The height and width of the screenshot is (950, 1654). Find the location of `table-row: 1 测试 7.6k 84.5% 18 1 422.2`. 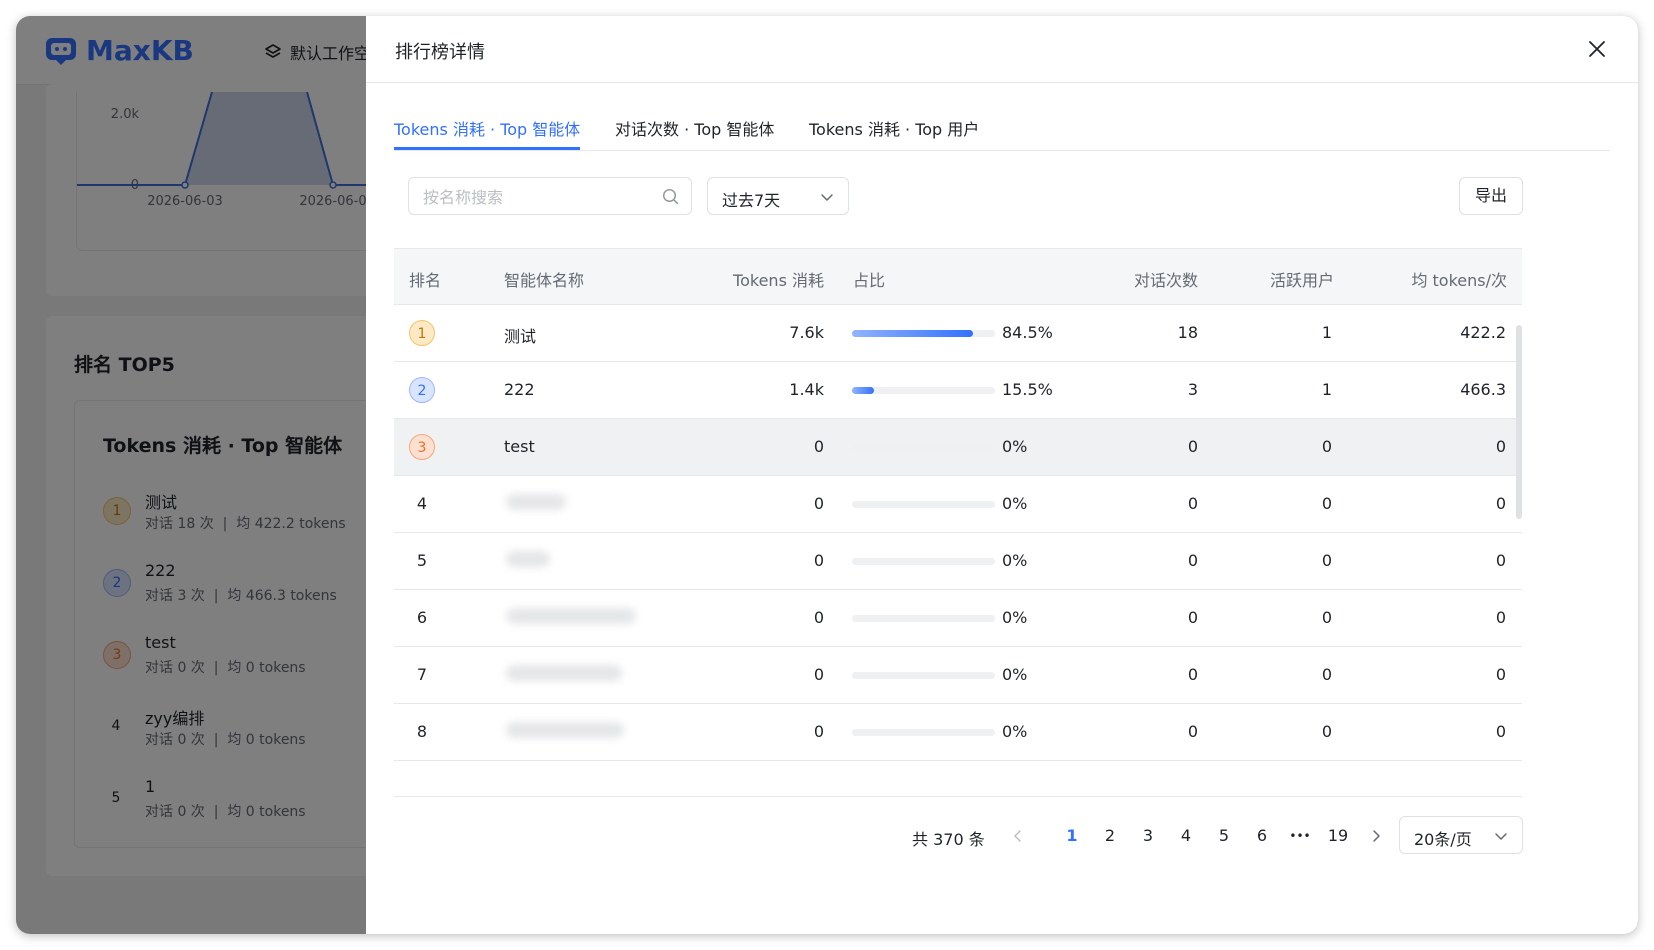

table-row: 1 测试 7.6k 84.5% 18 1 422.2 is located at coordinates (958, 333).